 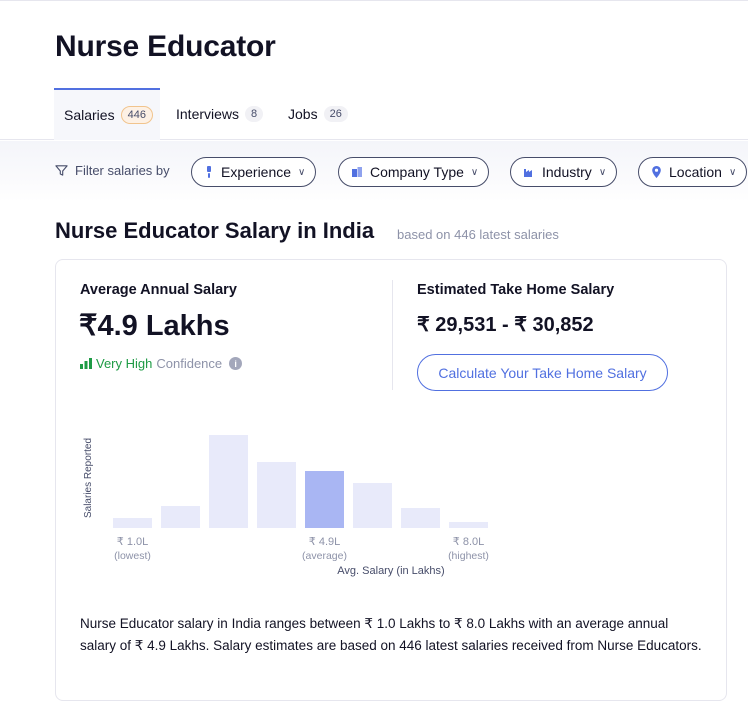 I want to click on confidence-bars-icon, so click(x=86, y=363).